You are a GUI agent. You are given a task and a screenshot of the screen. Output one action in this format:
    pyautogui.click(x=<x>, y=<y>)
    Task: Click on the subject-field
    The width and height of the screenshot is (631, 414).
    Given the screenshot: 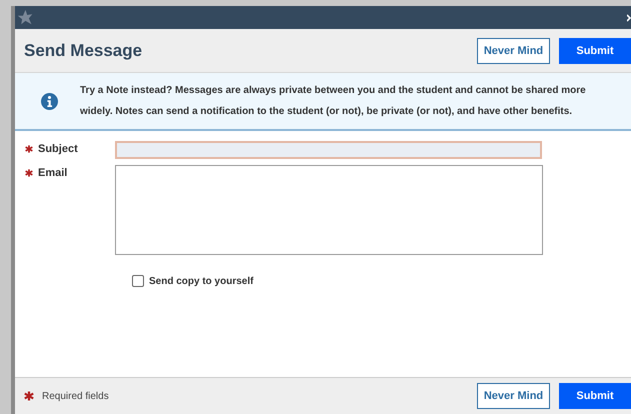 What is the action you would take?
    pyautogui.click(x=328, y=150)
    